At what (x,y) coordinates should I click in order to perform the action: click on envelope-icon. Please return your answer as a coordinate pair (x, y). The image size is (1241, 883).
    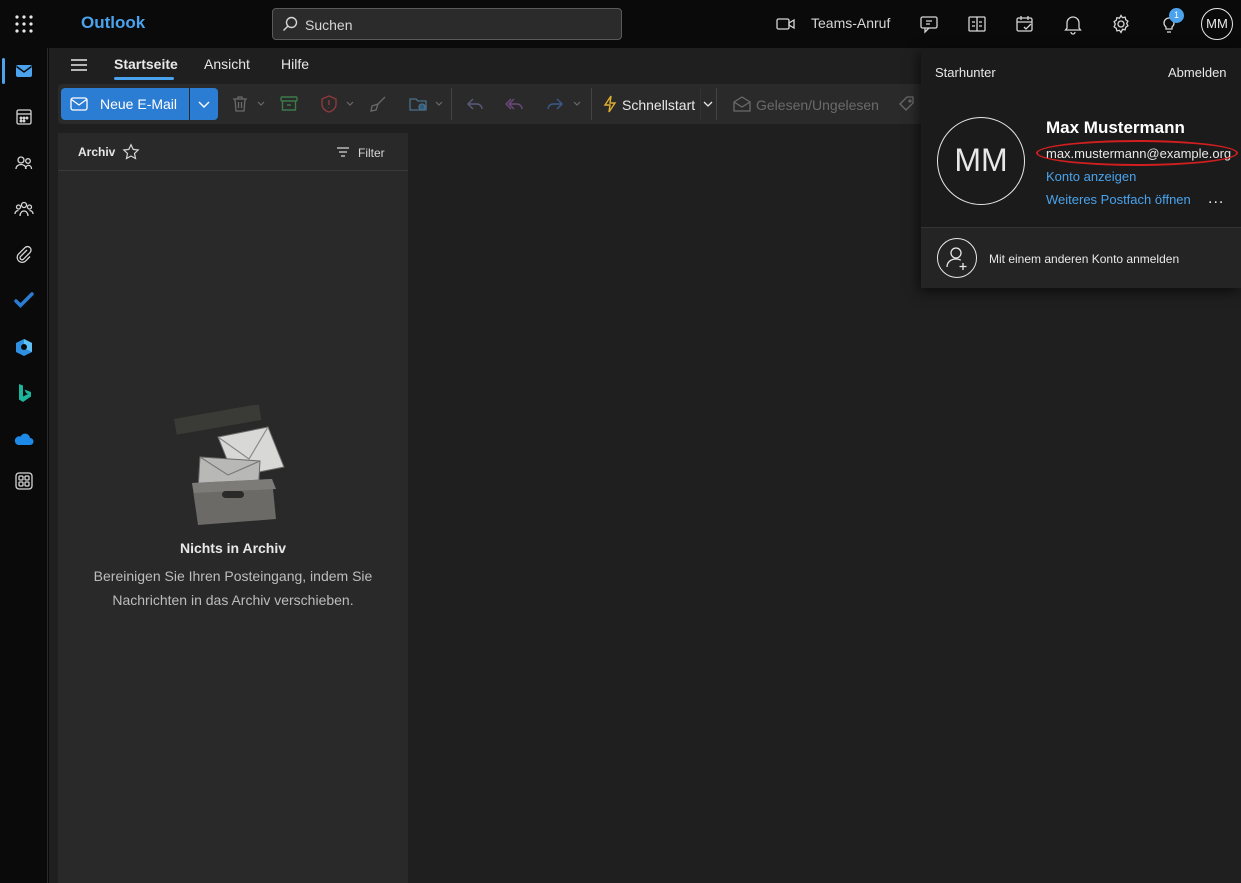
    Looking at the image, I should click on (79, 104).